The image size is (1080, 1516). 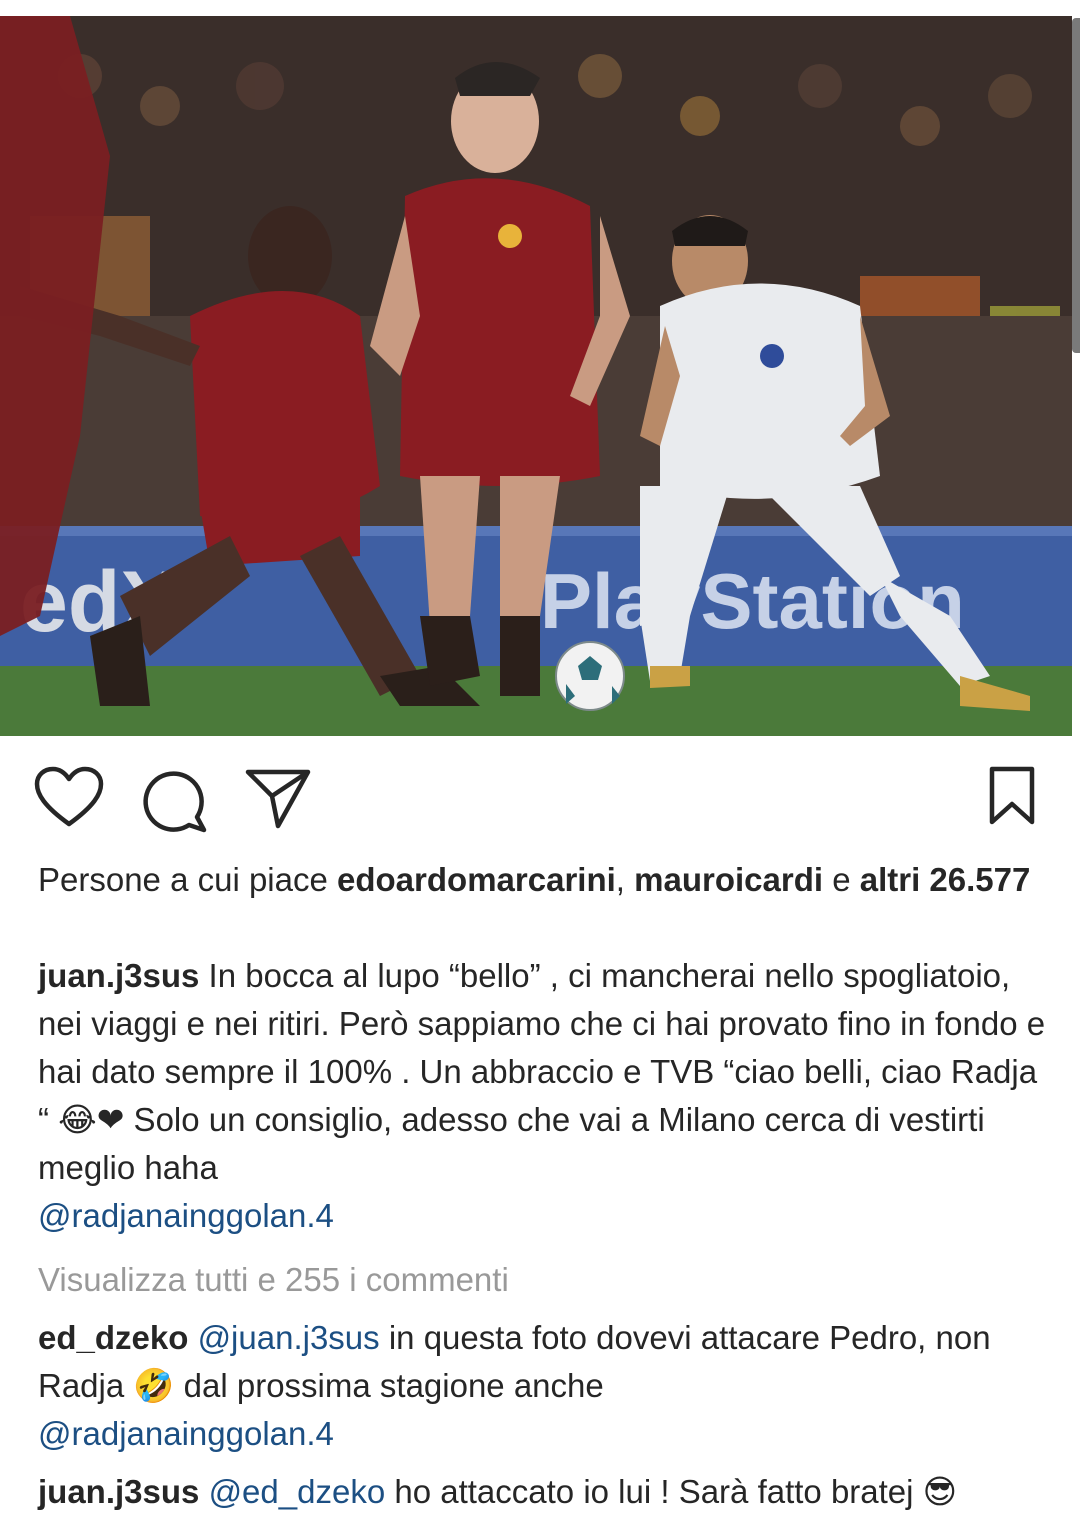 I want to click on caption-mention: @radjanainggolan.4, so click(x=186, y=1215).